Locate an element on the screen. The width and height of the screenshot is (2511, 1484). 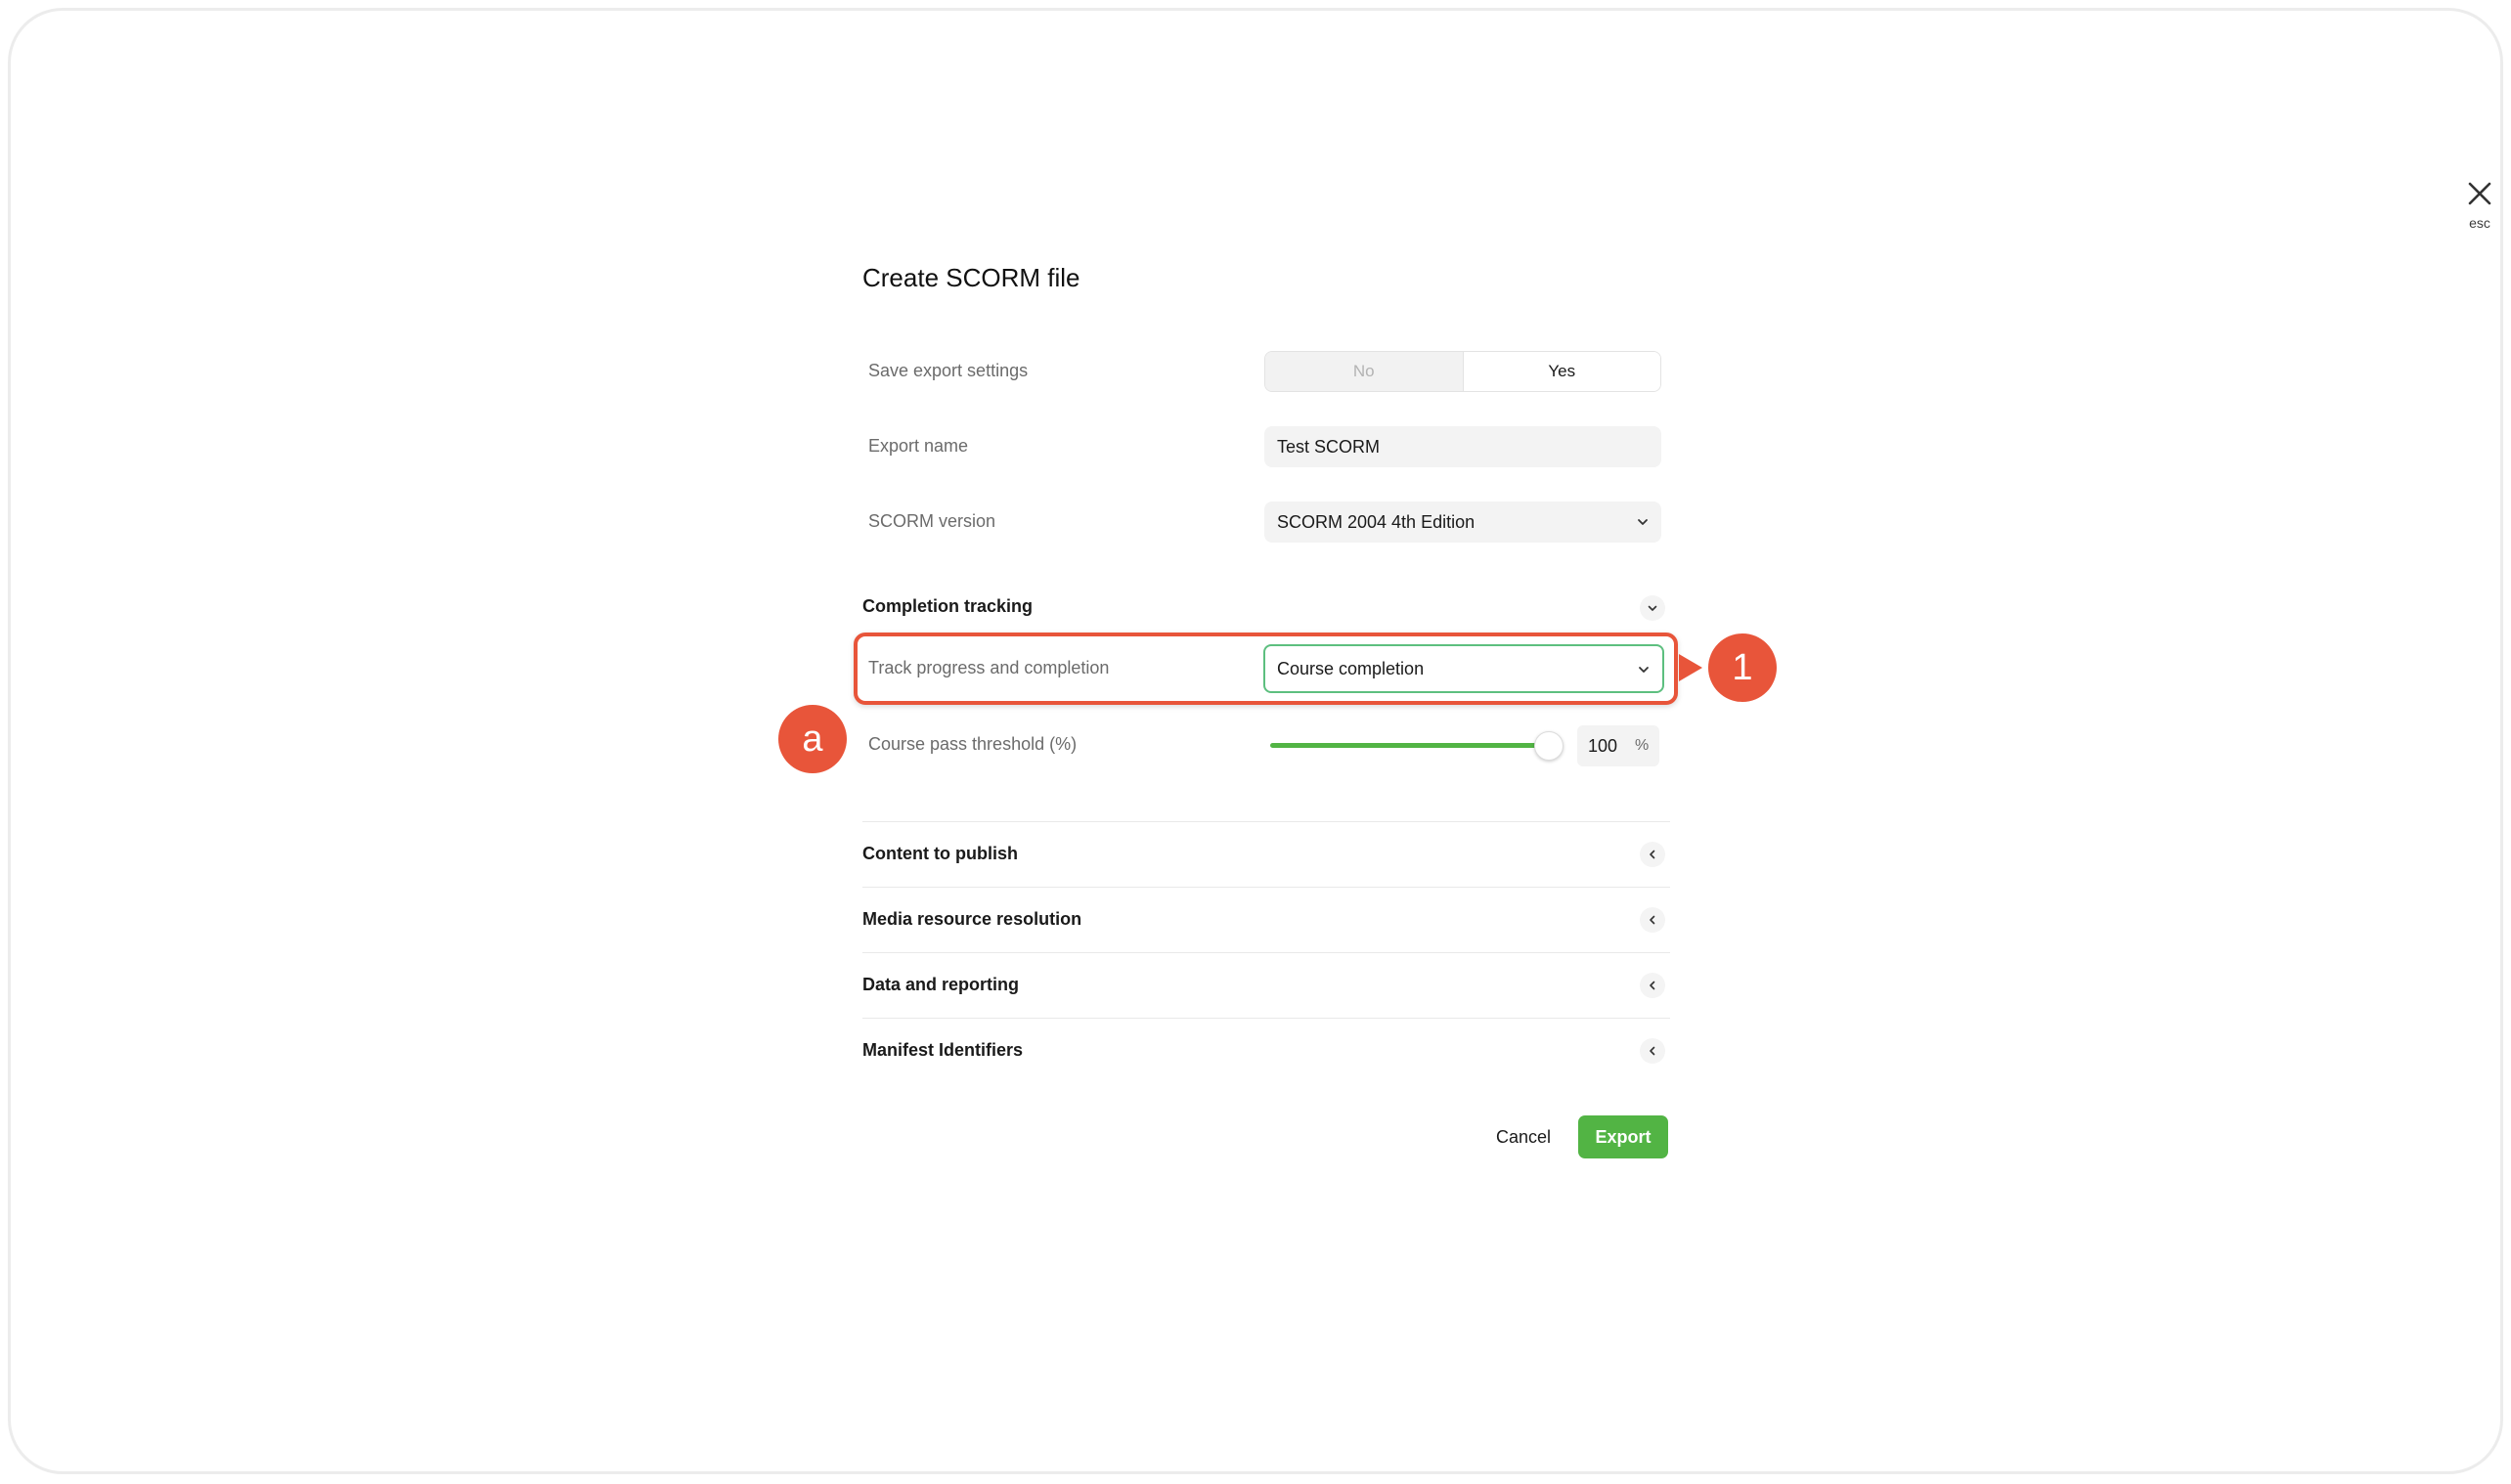
expand-media-resource-resolution is located at coordinates (1652, 920).